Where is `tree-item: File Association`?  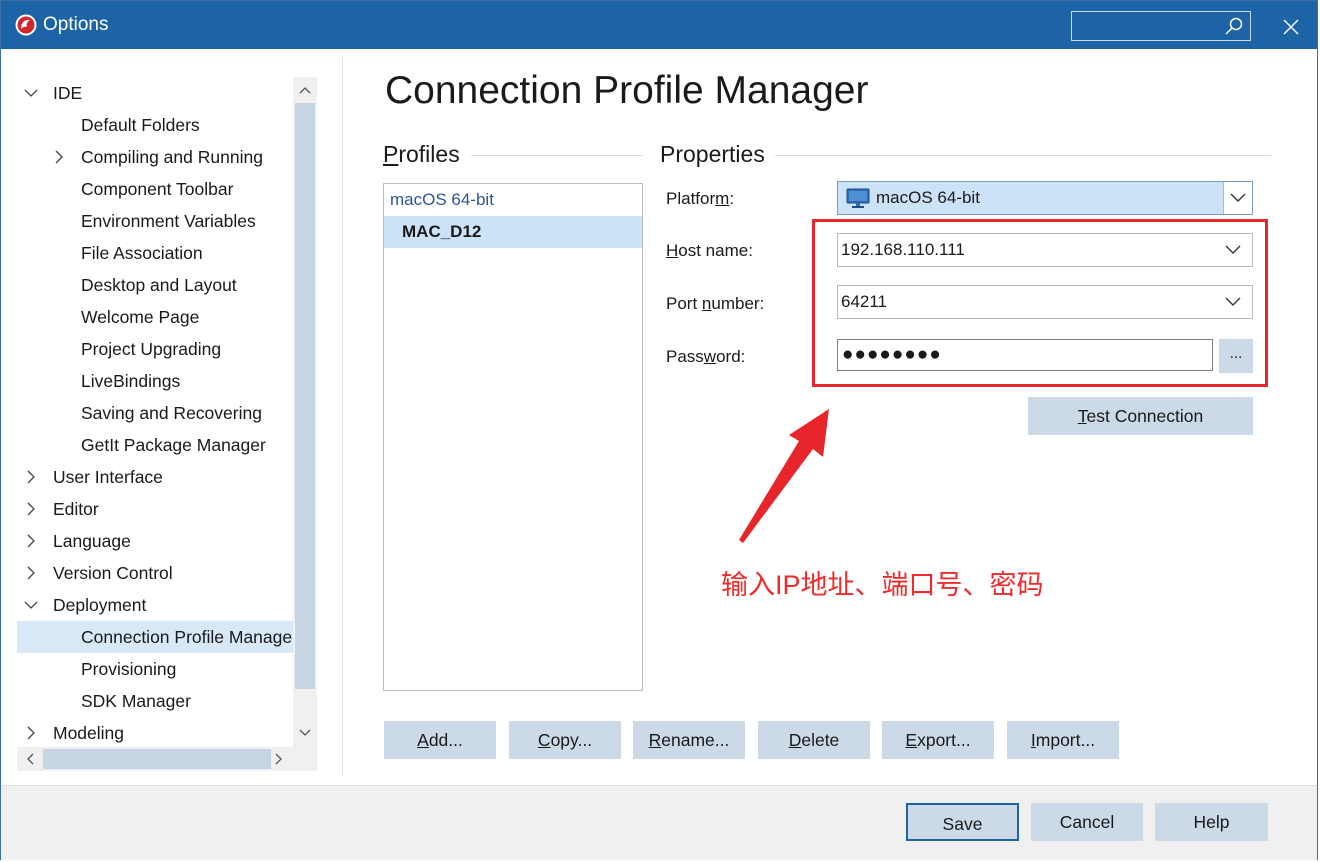 tree-item: File Association is located at coordinates (155, 253).